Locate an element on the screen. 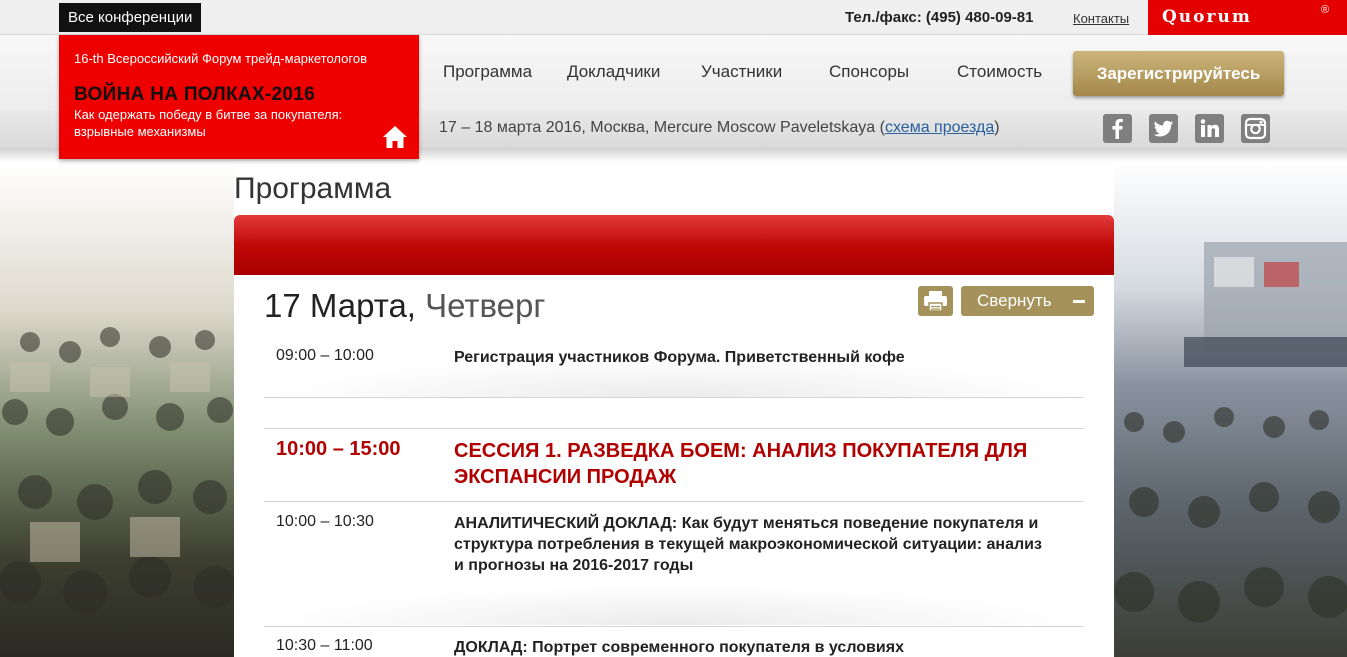 This screenshot has height=657, width=1347. contacts-link: Контакты is located at coordinates (1101, 18).